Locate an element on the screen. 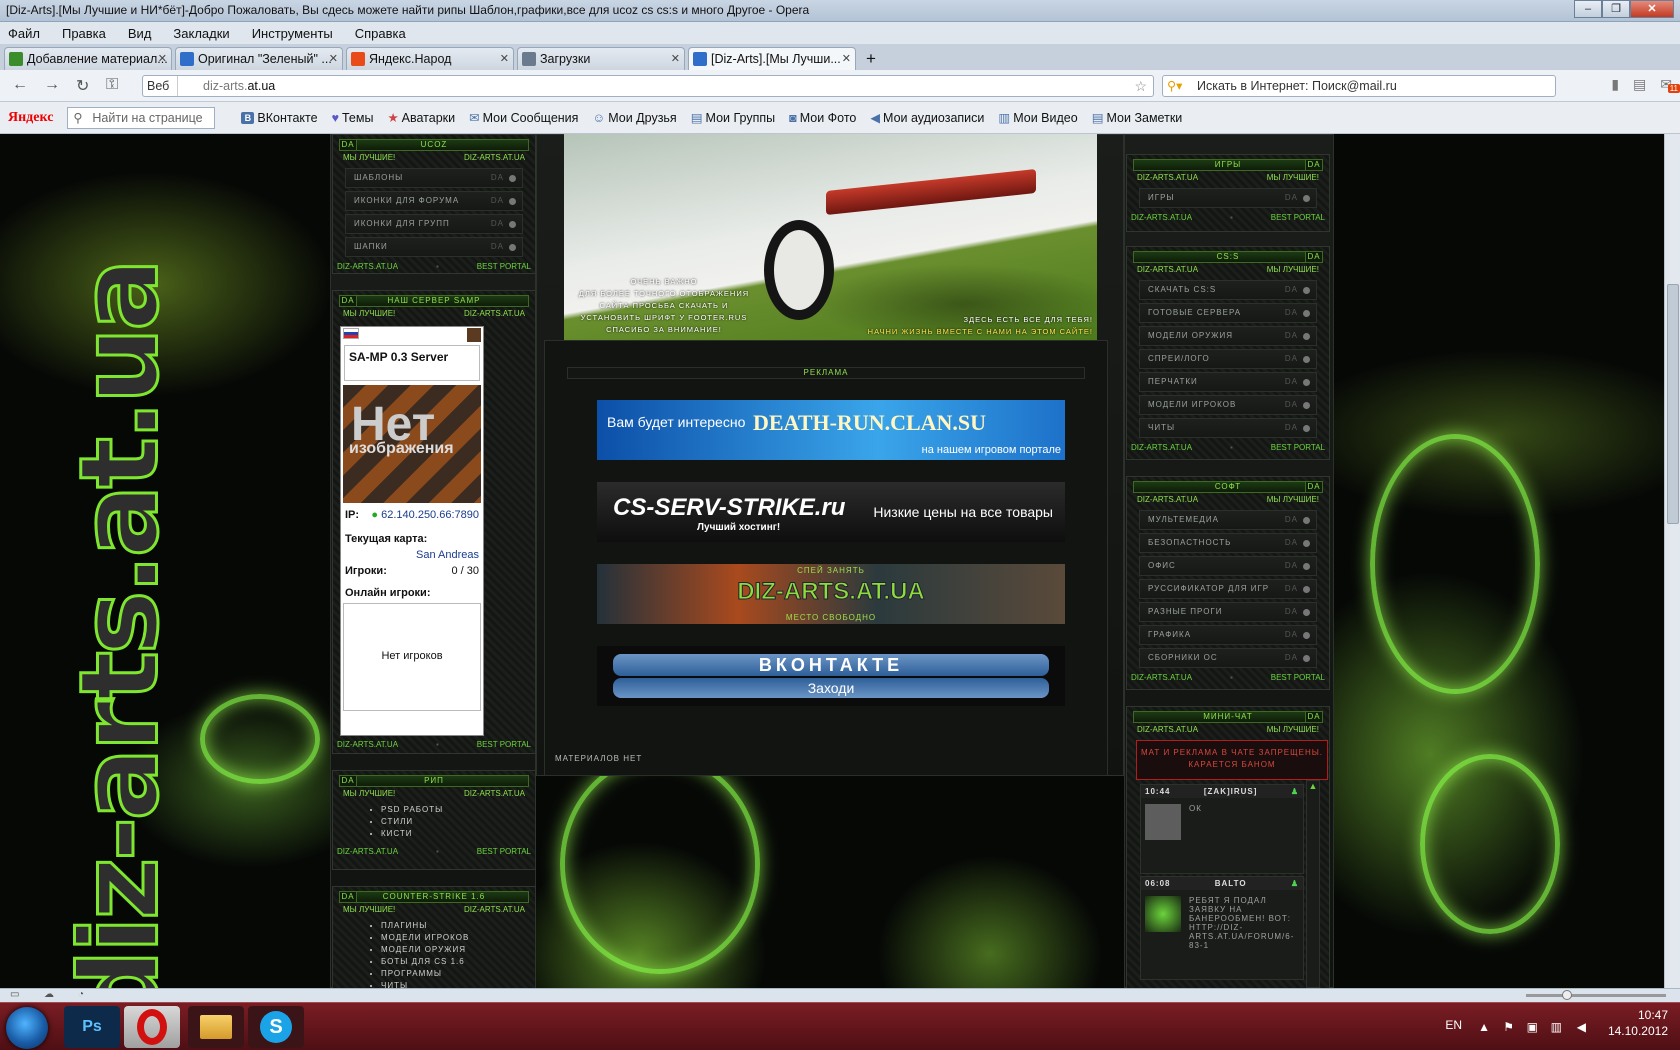  tray-flag-icon: ⚑ is located at coordinates (1508, 1027).